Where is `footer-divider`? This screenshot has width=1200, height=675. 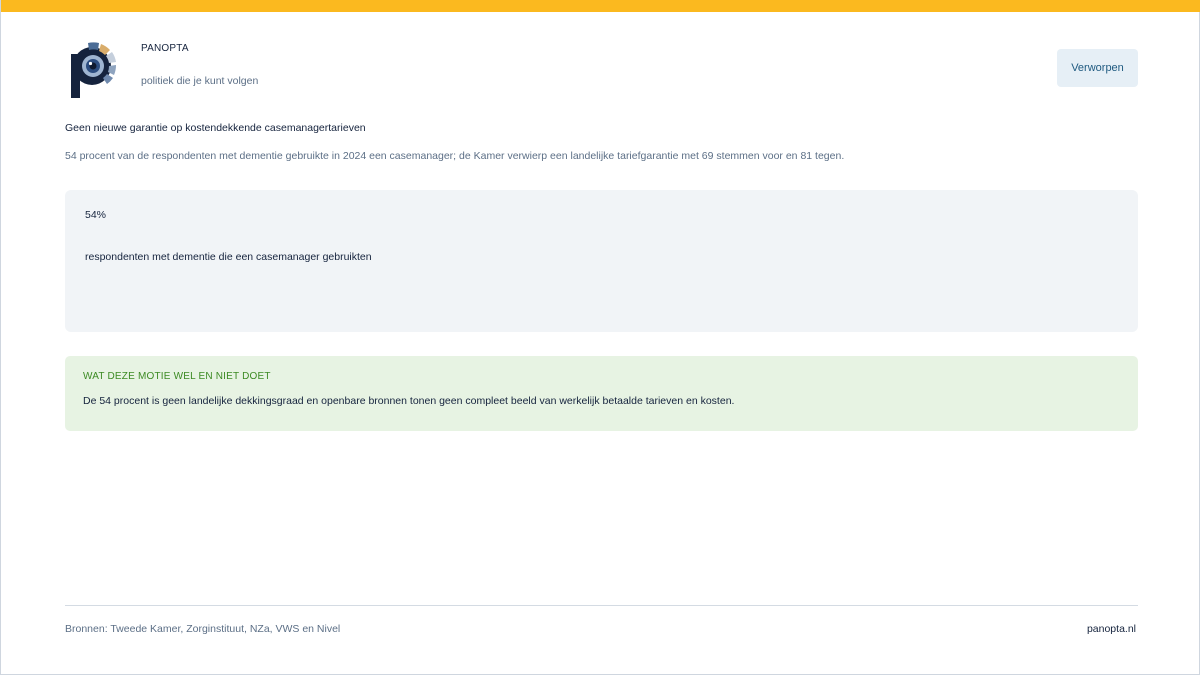
footer-divider is located at coordinates (601, 605).